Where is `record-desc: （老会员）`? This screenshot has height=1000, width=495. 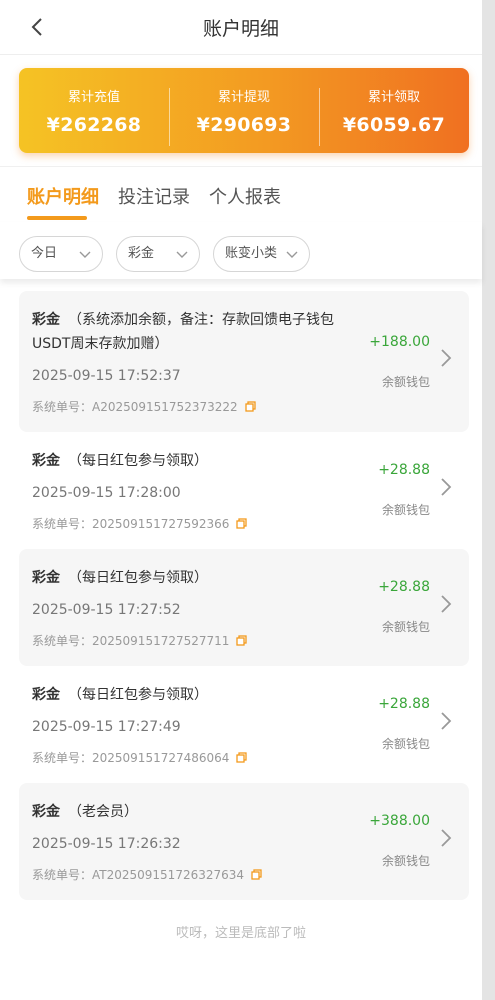
record-desc: （老会员） is located at coordinates (103, 812).